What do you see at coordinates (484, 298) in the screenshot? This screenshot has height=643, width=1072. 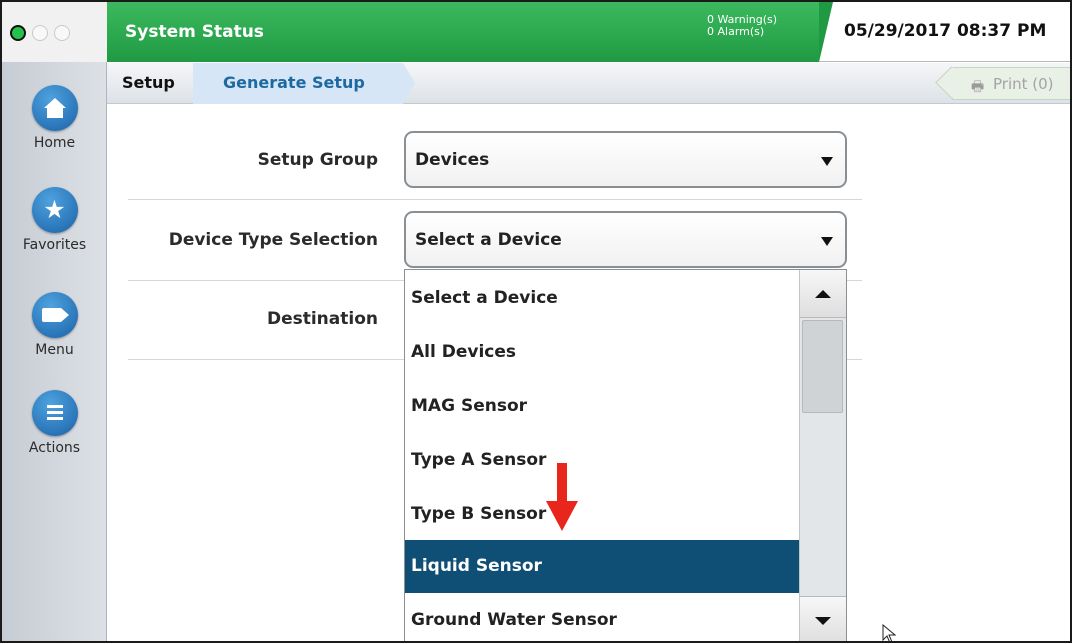 I see `option-label: Select a Device` at bounding box center [484, 298].